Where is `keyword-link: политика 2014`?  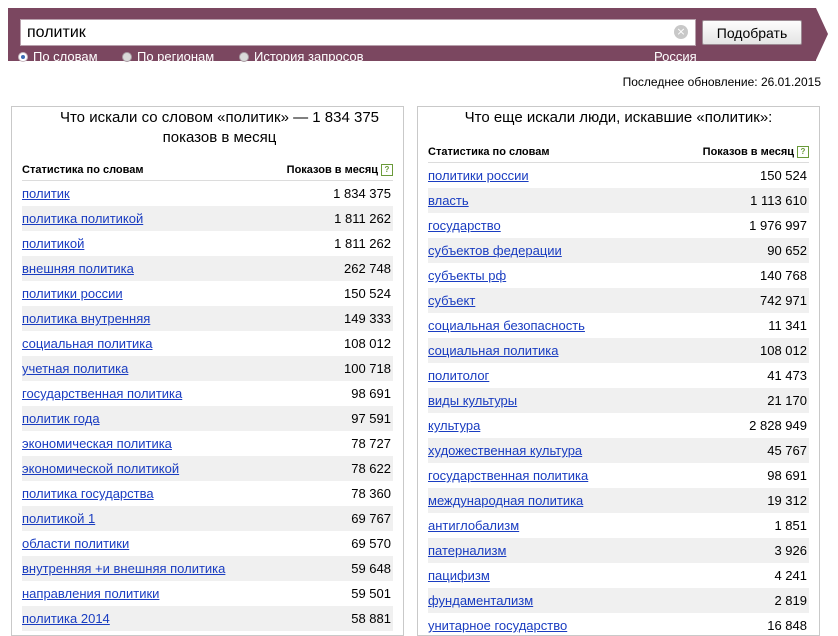
keyword-link: политика 2014 is located at coordinates (66, 618).